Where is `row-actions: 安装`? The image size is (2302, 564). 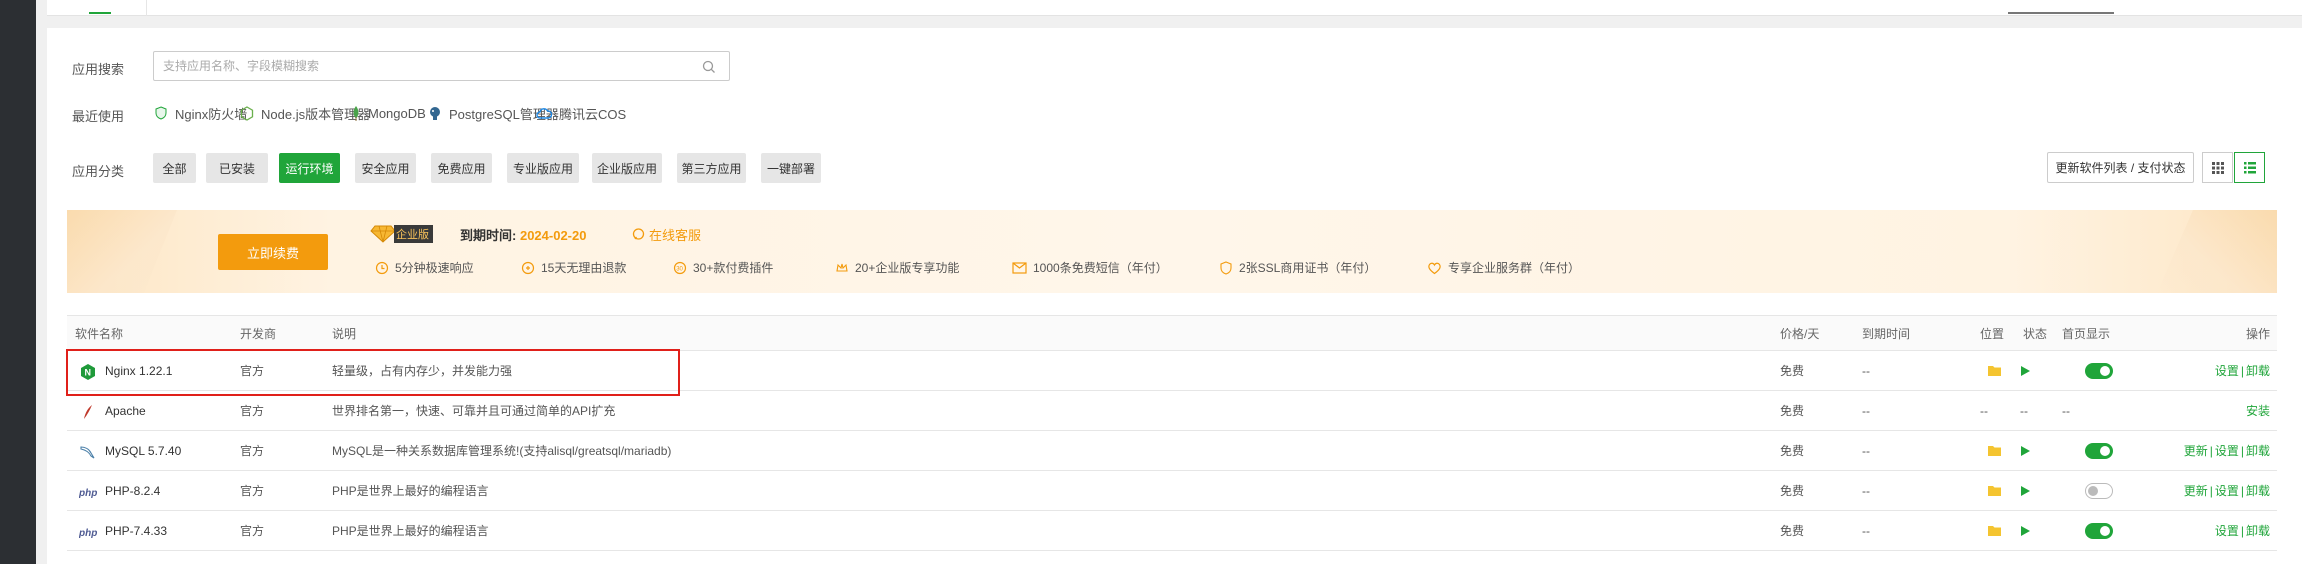
row-actions: 安装 is located at coordinates (2258, 411).